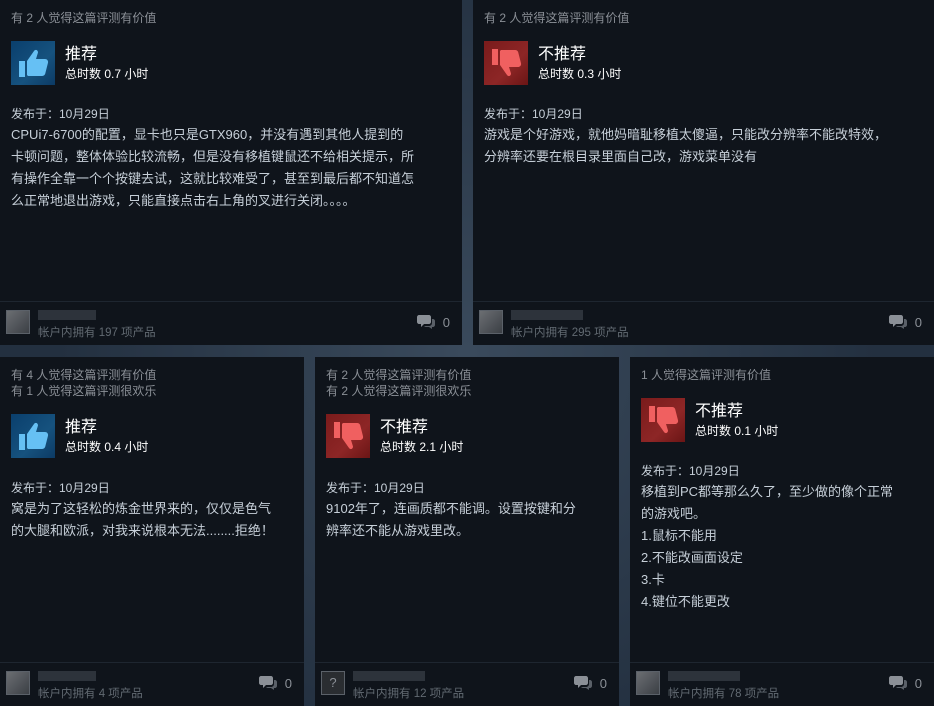 This screenshot has width=934, height=706. I want to click on review-line: 游戏是个好游戏，就他妈暗耻移植太傻逼，只能改分辨率不能改特效，, so click(686, 134).